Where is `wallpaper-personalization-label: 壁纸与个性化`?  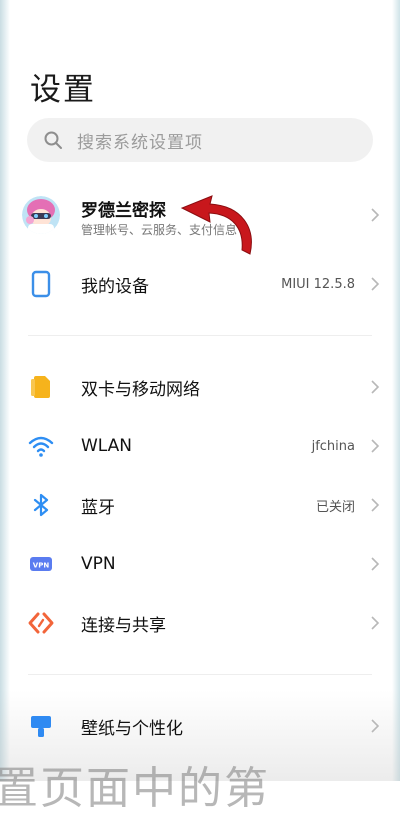
wallpaper-personalization-label: 壁纸与个性化 is located at coordinates (132, 728).